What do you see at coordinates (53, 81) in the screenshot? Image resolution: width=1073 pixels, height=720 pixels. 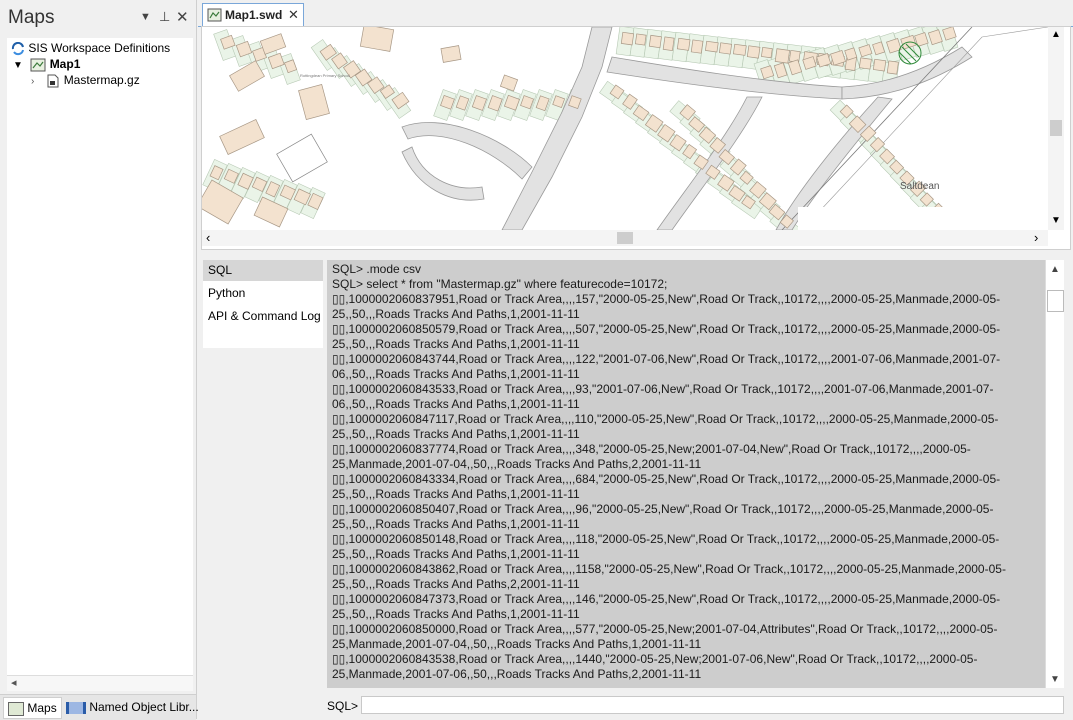 I see `dataset-file-icon` at bounding box center [53, 81].